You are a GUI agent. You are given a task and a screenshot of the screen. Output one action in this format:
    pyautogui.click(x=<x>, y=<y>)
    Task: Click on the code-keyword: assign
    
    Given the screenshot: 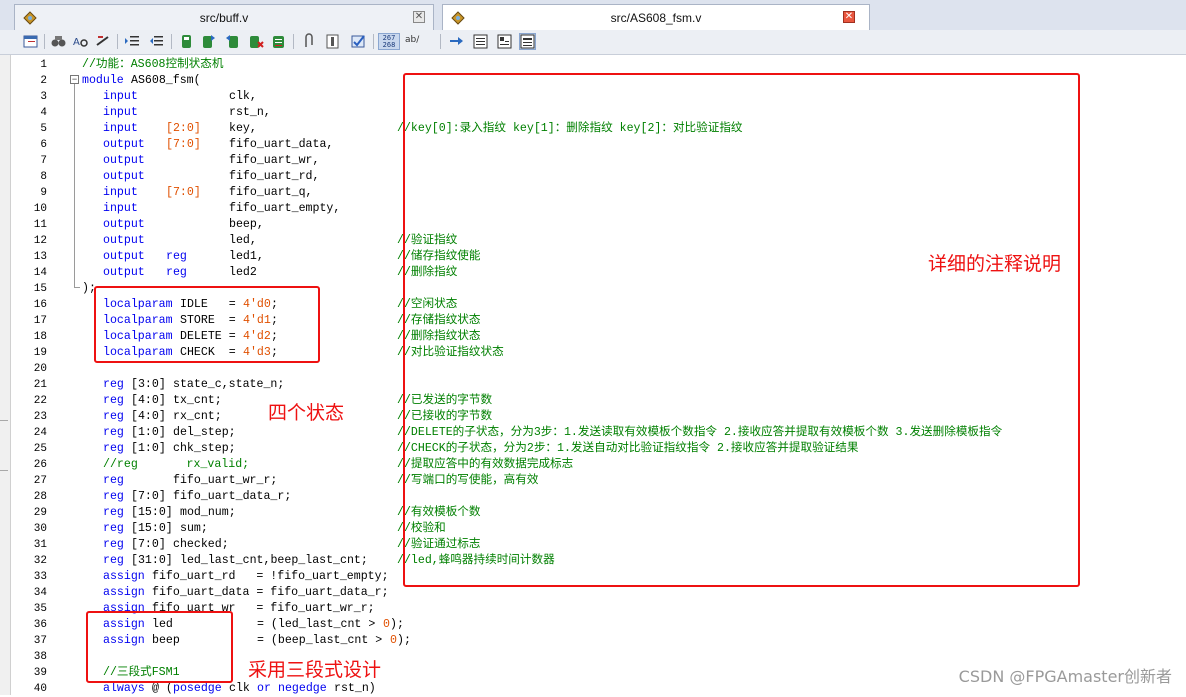 What is the action you would take?
    pyautogui.click(x=124, y=576)
    